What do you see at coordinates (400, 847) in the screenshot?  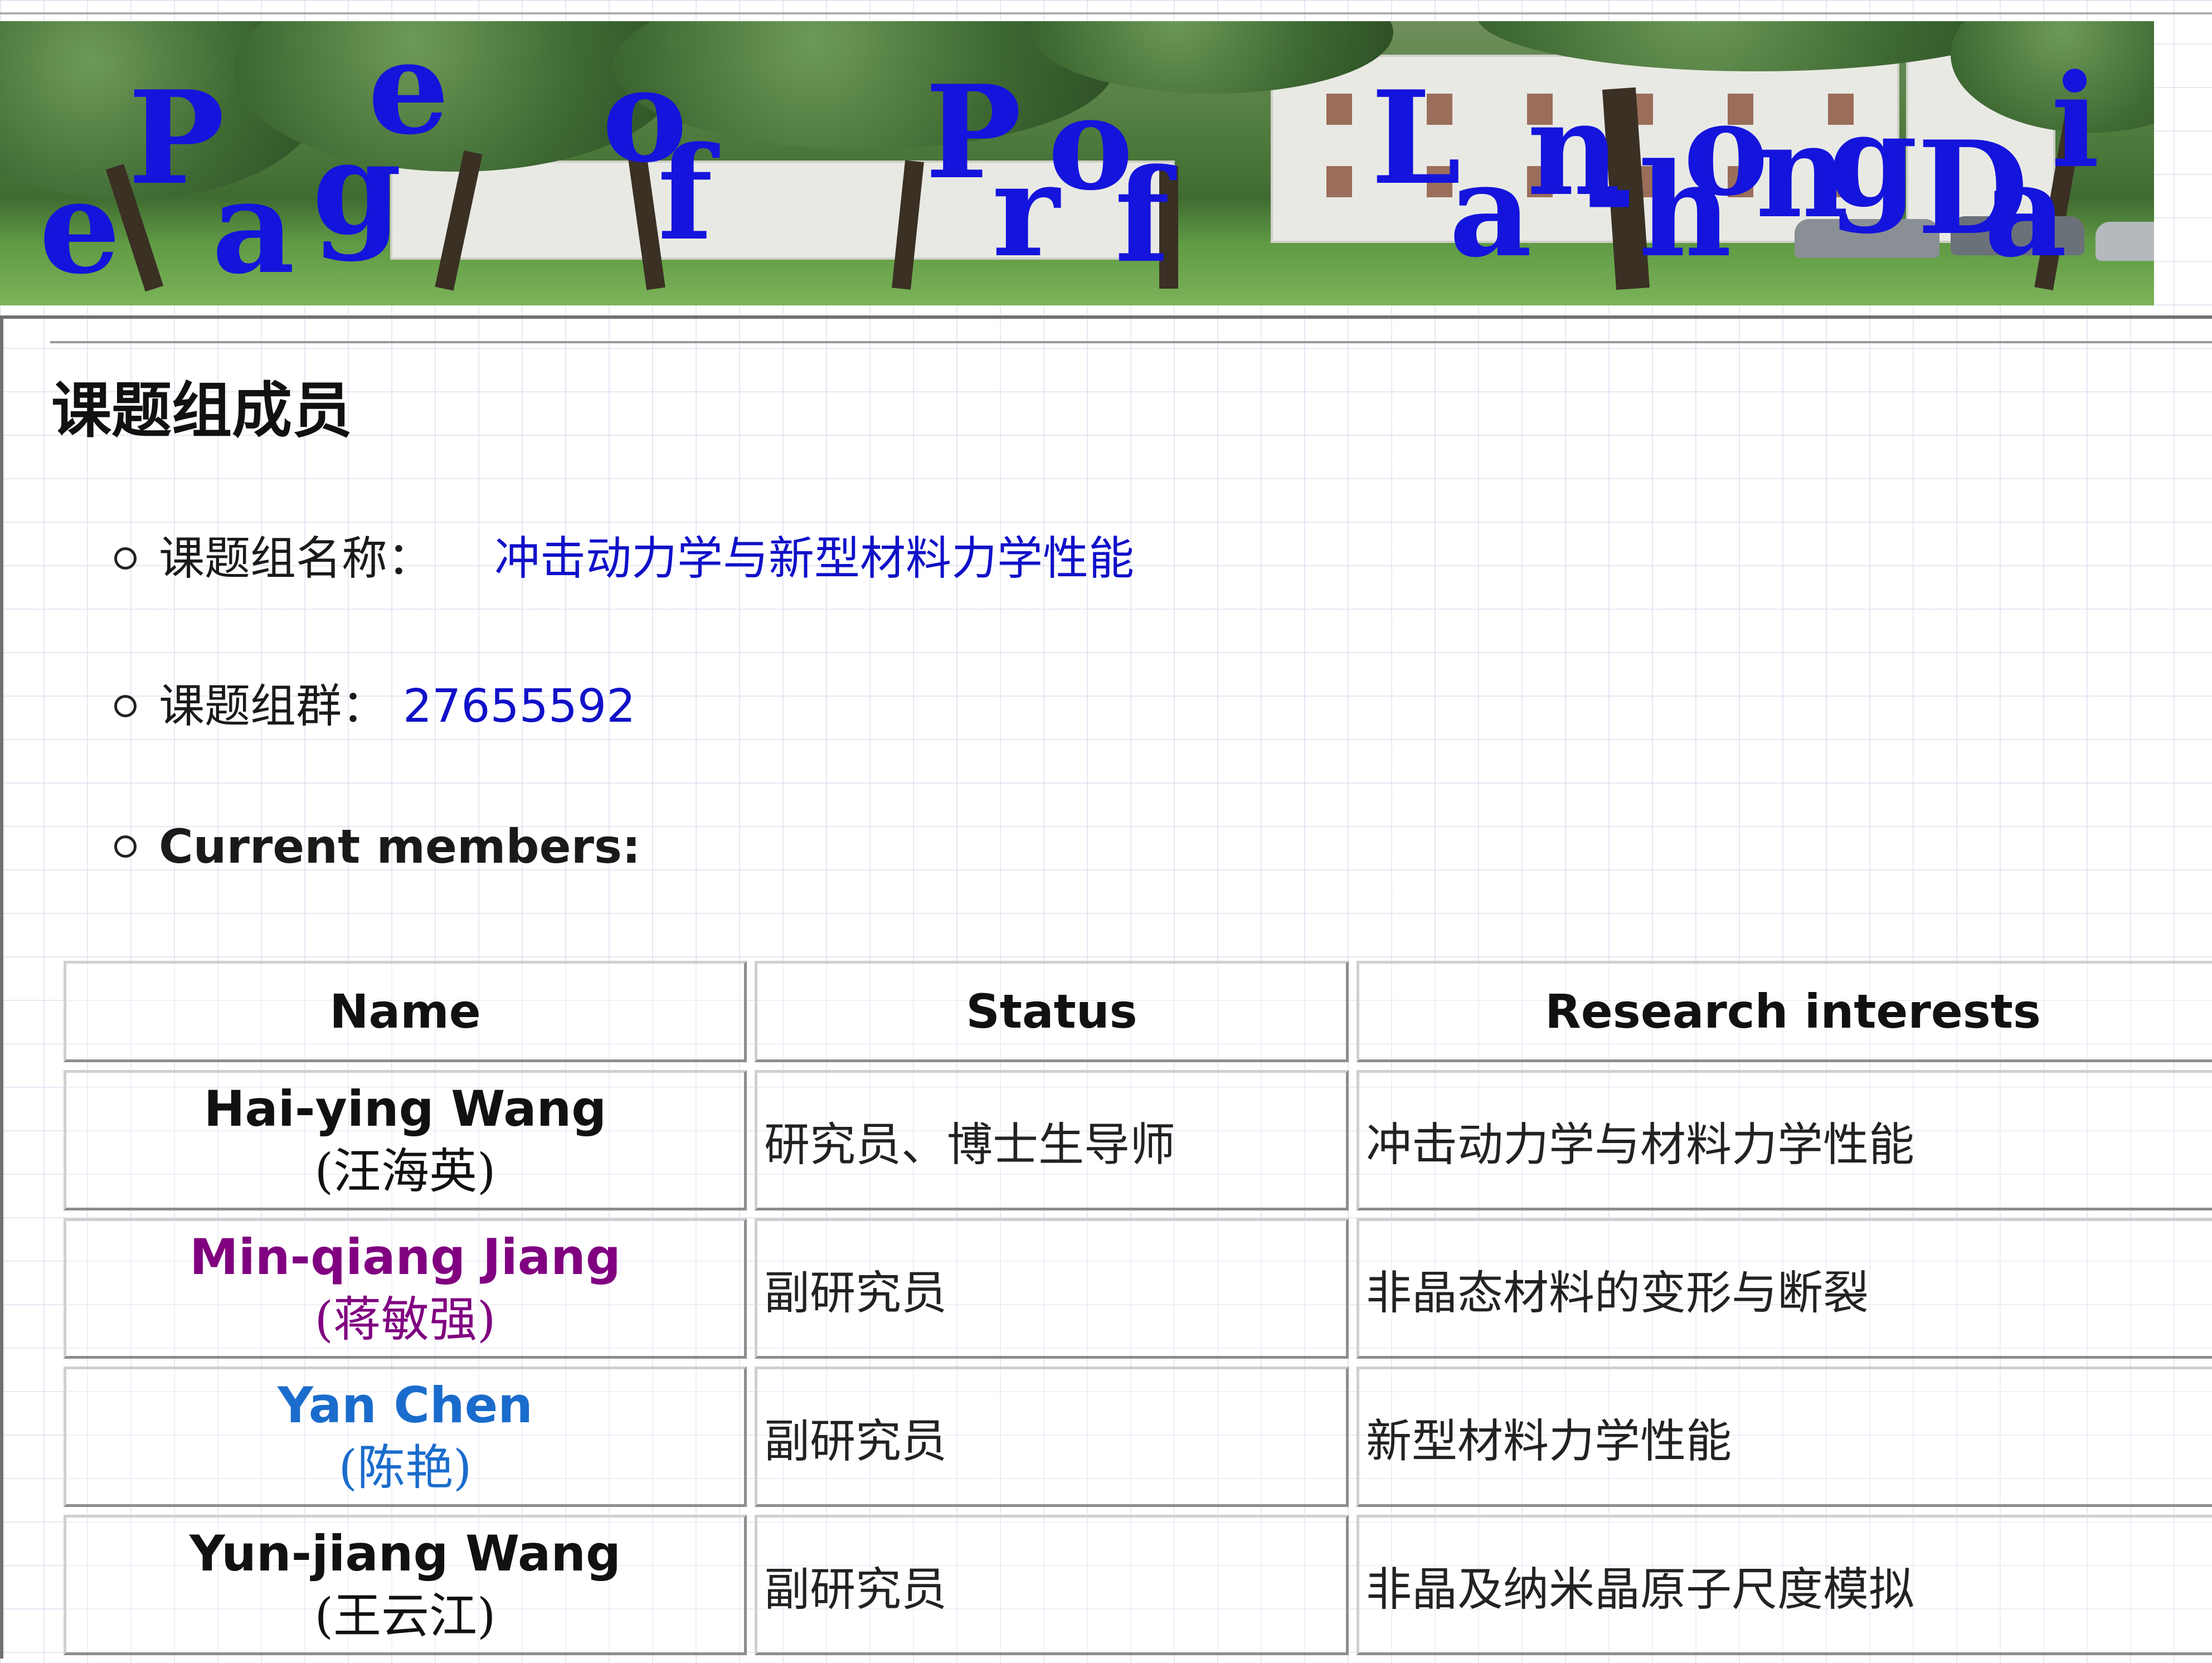 I see `current-members-label: Current members:` at bounding box center [400, 847].